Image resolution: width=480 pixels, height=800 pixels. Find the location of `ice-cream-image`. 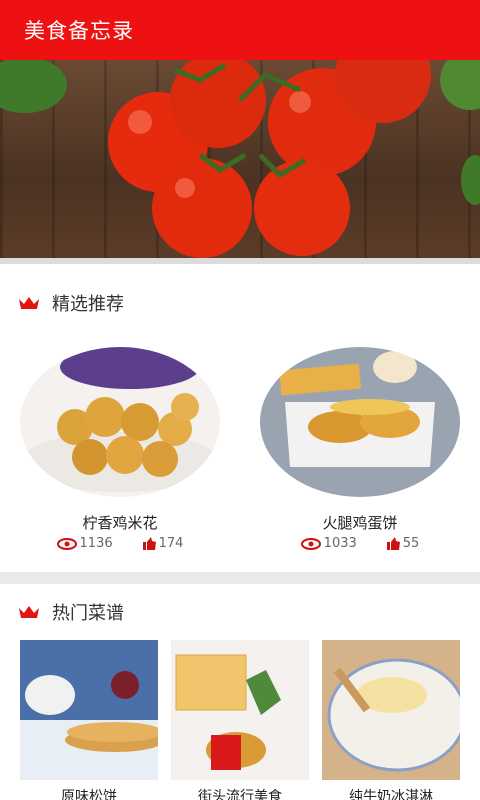

ice-cream-image is located at coordinates (391, 710).